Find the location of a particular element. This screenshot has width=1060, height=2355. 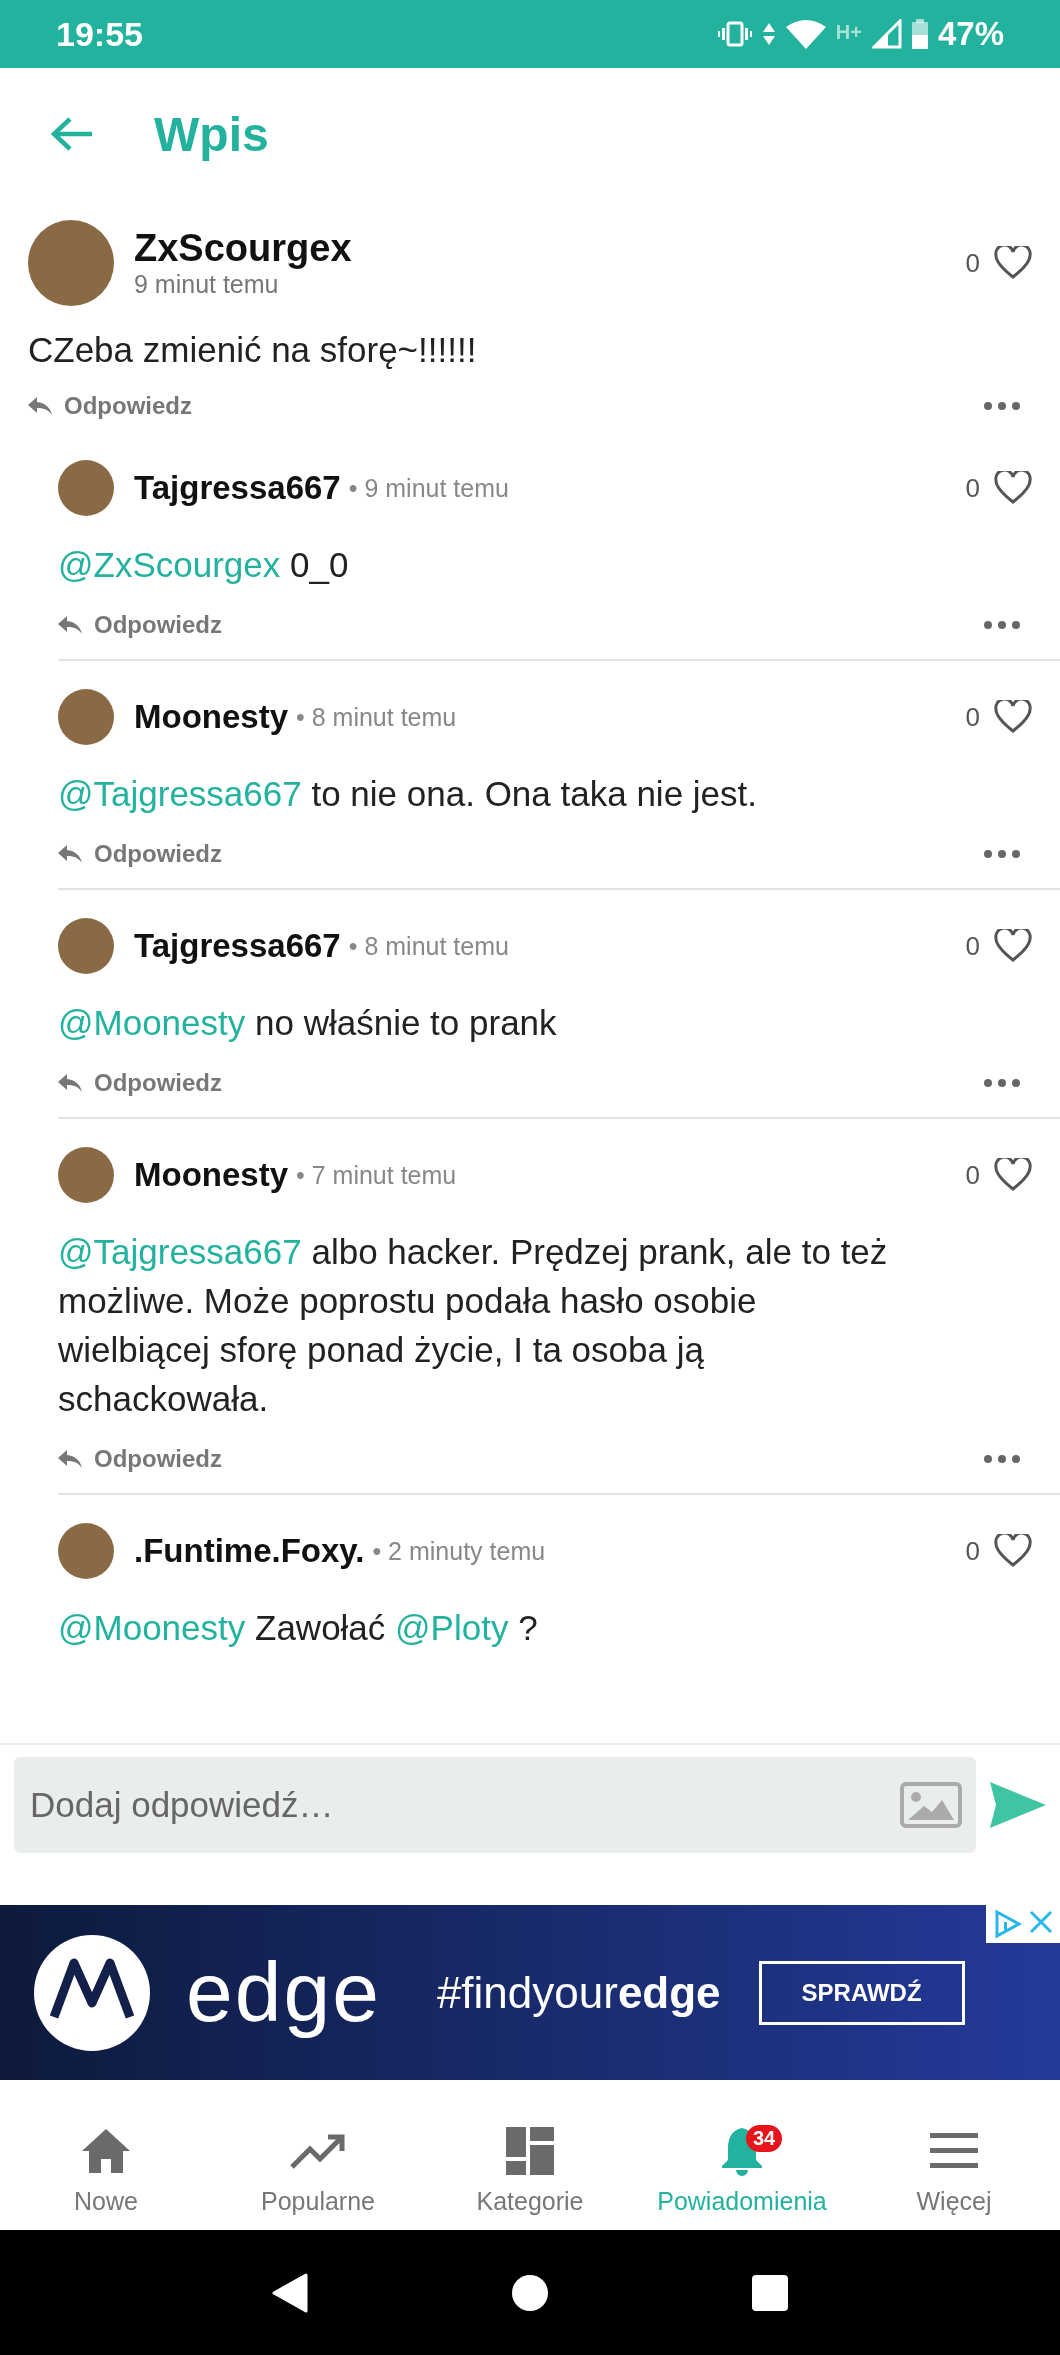

ad-slogan: #findyouredge is located at coordinates (578, 1992).